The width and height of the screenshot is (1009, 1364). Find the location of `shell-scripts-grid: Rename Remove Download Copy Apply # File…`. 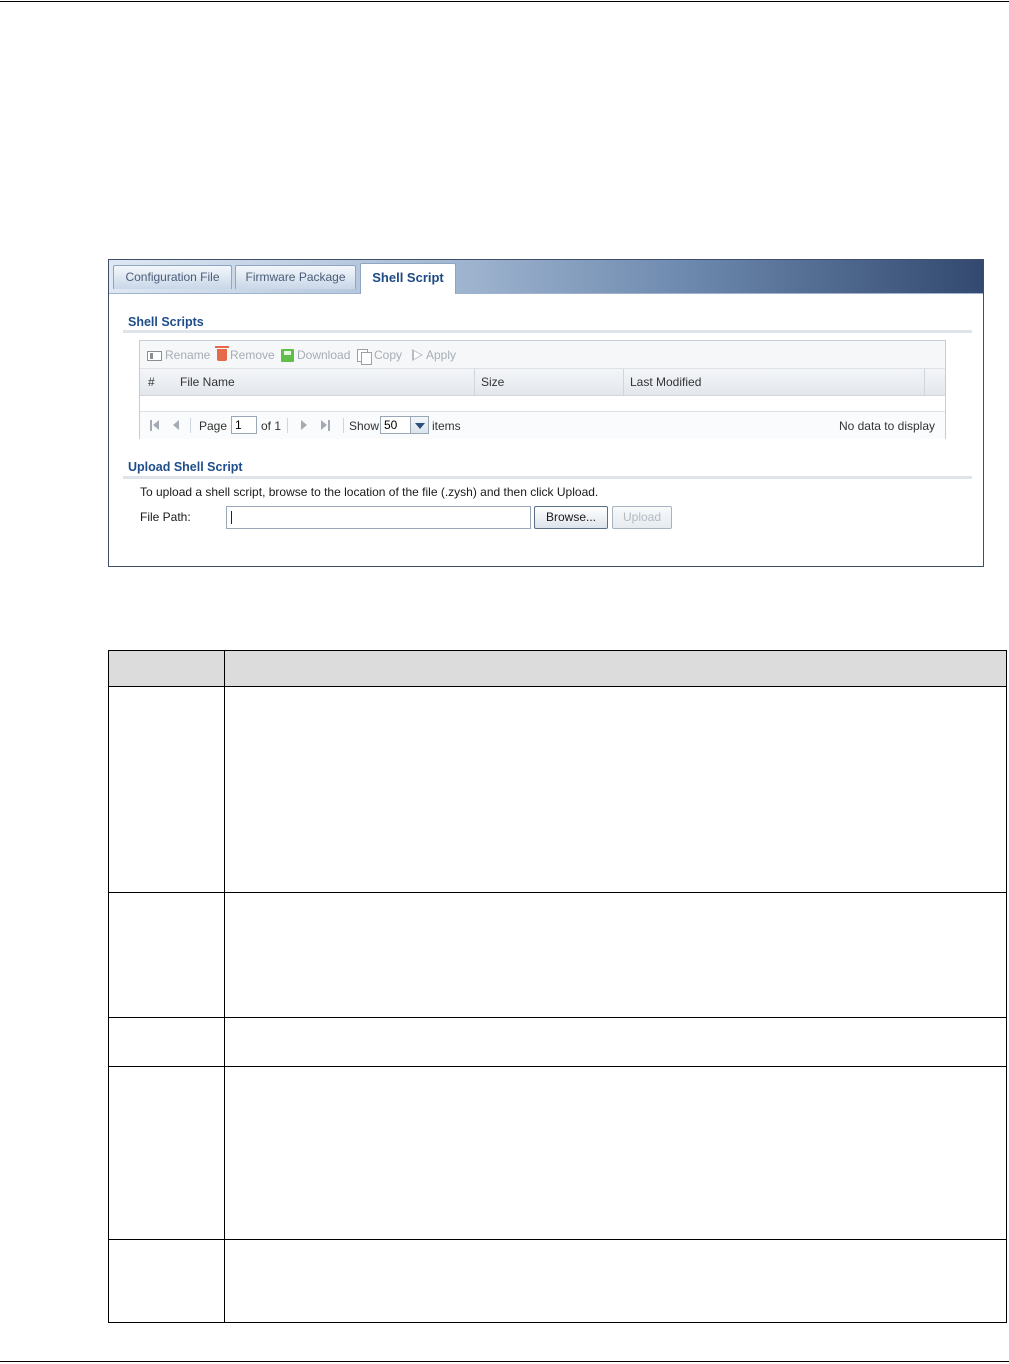

shell-scripts-grid: Rename Remove Download Copy Apply # File… is located at coordinates (542, 389).